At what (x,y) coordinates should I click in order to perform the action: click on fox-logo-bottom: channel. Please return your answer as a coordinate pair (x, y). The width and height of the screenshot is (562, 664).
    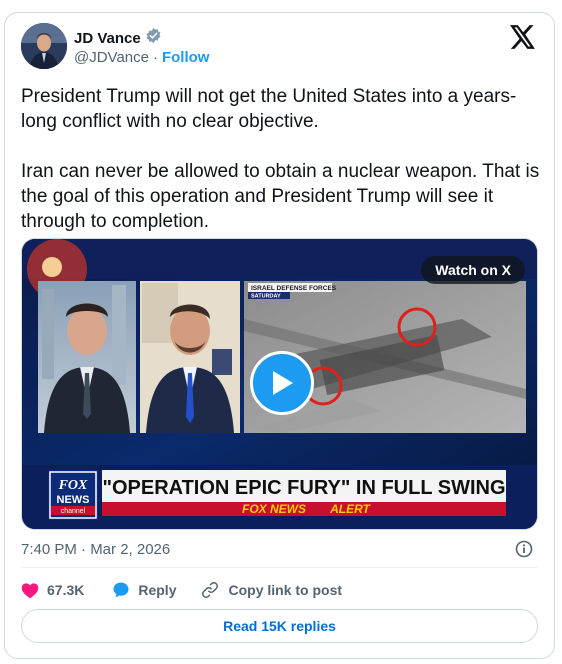
    Looking at the image, I should click on (73, 511).